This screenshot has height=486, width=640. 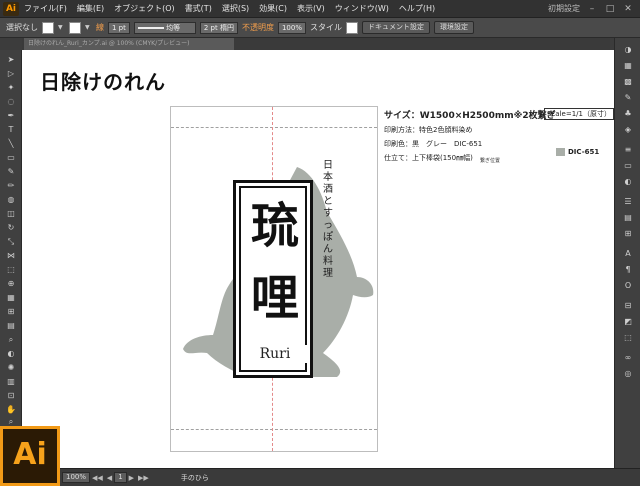 What do you see at coordinates (45, 8) in the screenshot?
I see `menu-file: ファイル(F)` at bounding box center [45, 8].